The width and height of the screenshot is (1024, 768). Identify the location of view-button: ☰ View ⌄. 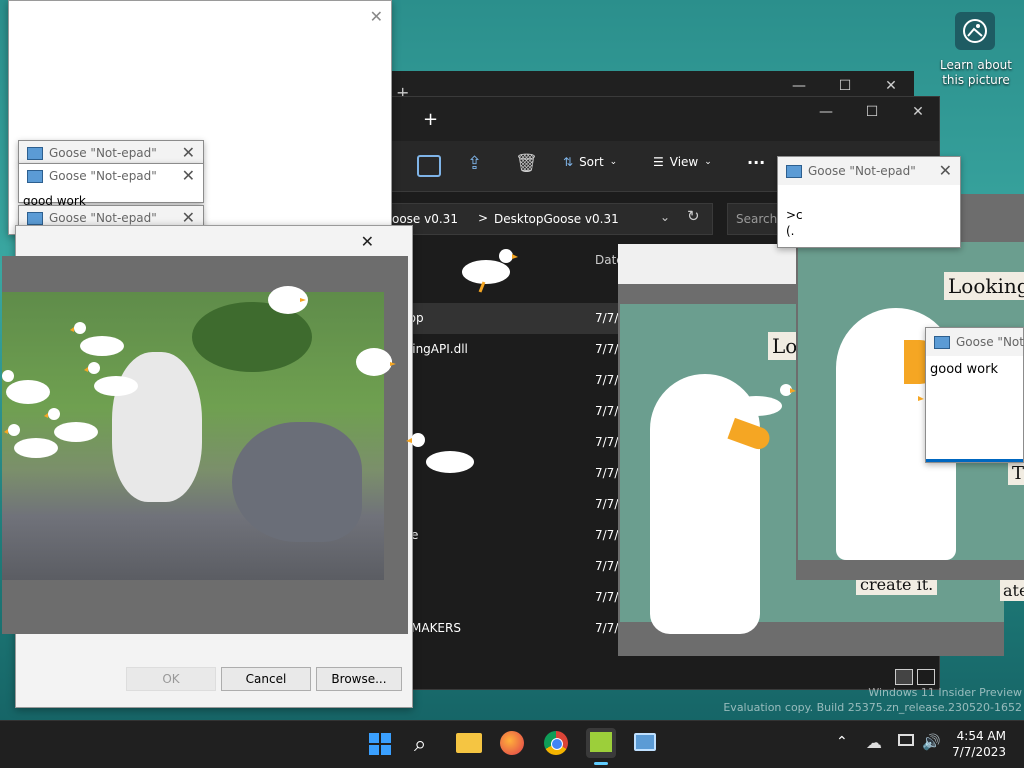
(682, 162).